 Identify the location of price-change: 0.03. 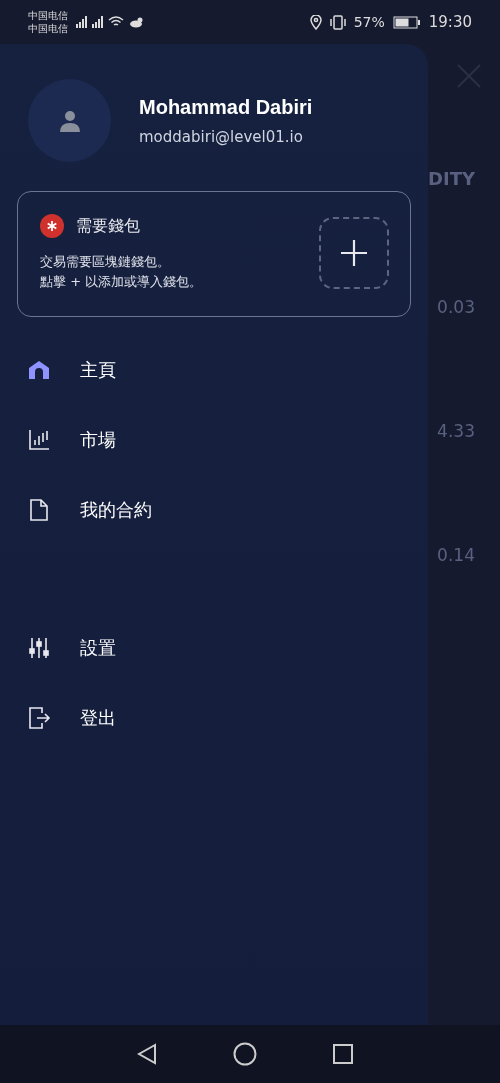
(456, 307).